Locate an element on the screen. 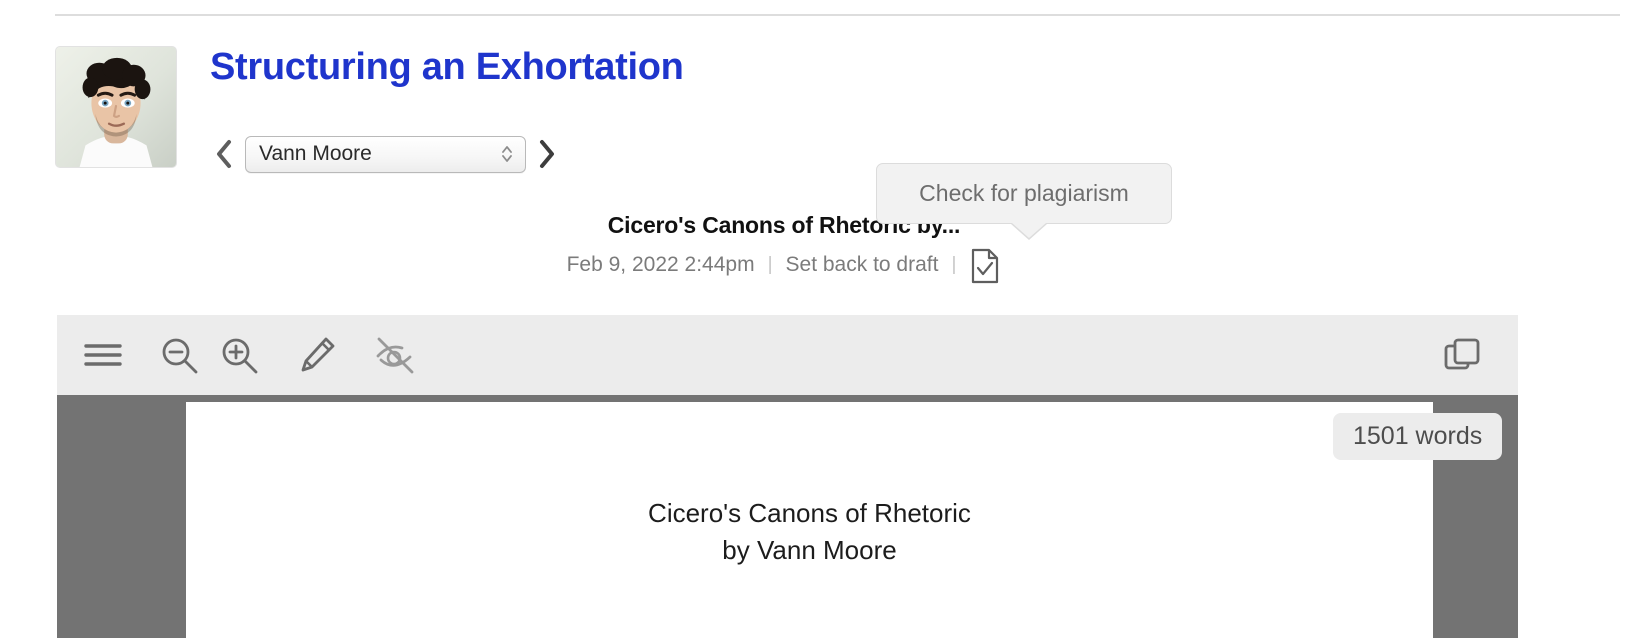 The image size is (1628, 638). document-title-line: Cicero's Canons of Rhetoric is located at coordinates (809, 513).